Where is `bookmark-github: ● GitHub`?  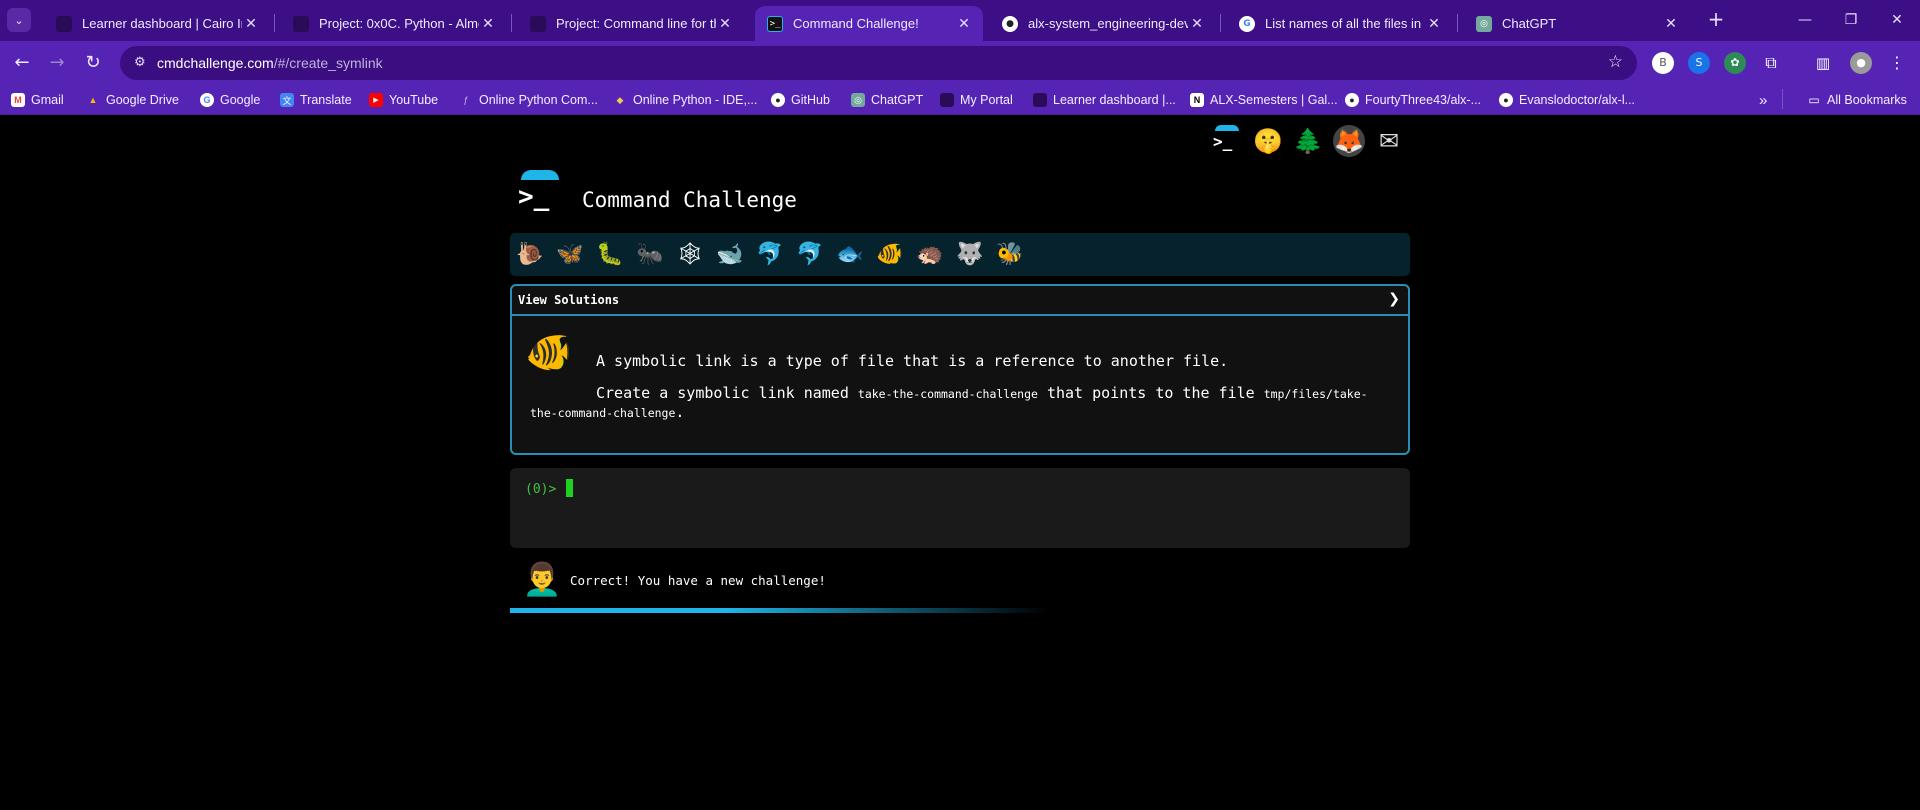 bookmark-github: ● GitHub is located at coordinates (800, 100).